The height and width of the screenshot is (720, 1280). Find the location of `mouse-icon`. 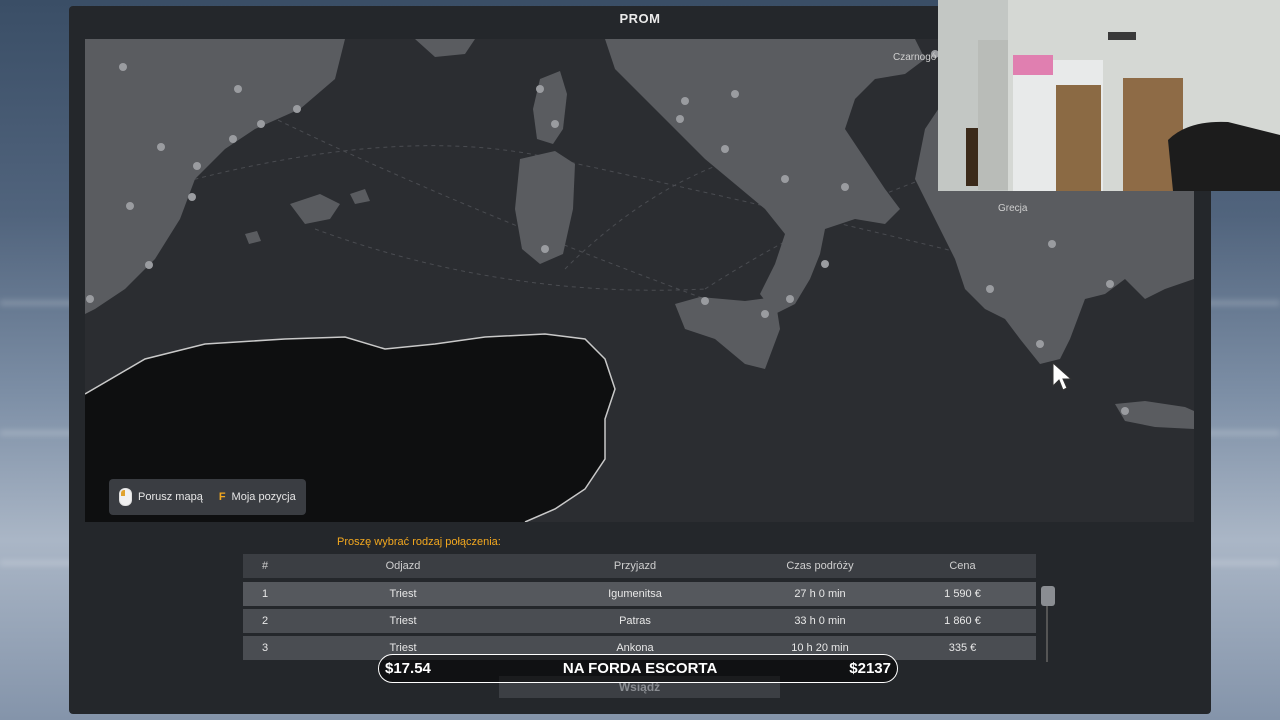

mouse-icon is located at coordinates (125, 497).